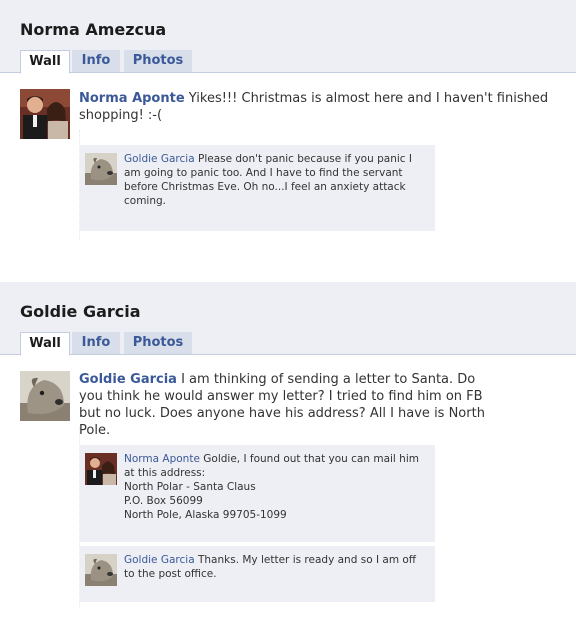 This screenshot has width=576, height=619. What do you see at coordinates (288, 319) in the screenshot?
I see `profile-header: Goldie Garcia Wall Info Photos` at bounding box center [288, 319].